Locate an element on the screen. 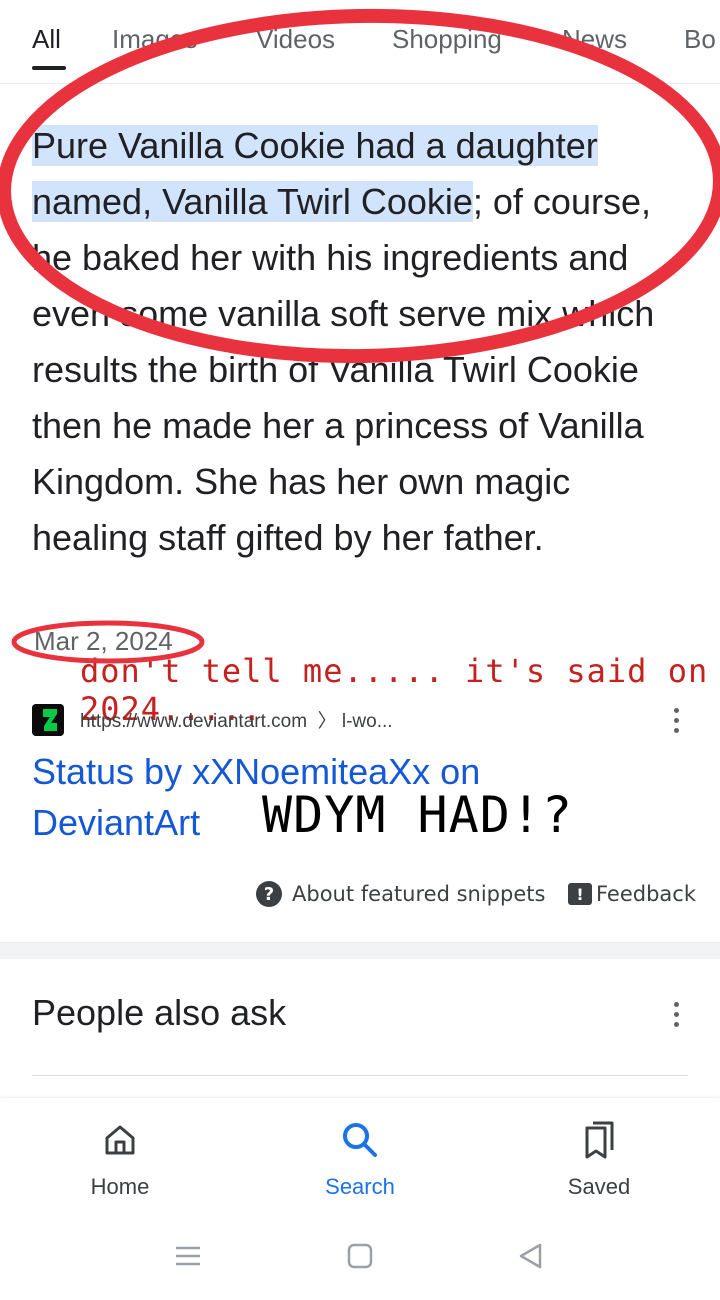 This screenshot has width=720, height=1300. bottom-navigation: Home Search Saved is located at coordinates (360, 1158).